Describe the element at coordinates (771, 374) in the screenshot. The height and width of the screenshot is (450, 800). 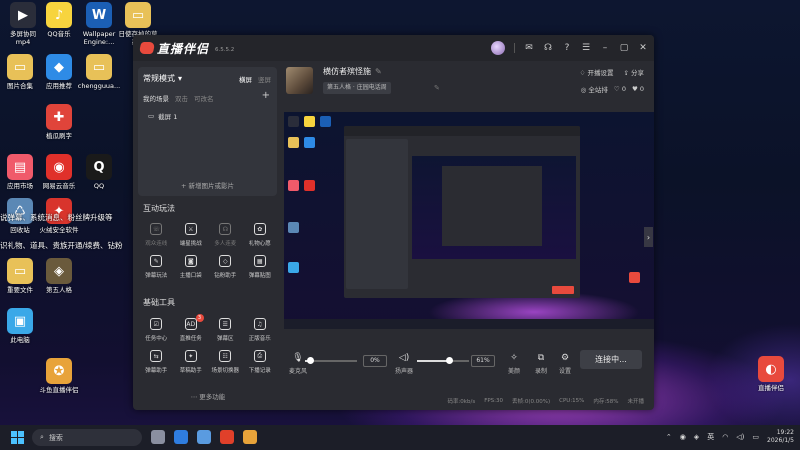
I see `desktop-icon-live-companion: ◐ 直播伴侣` at that location.